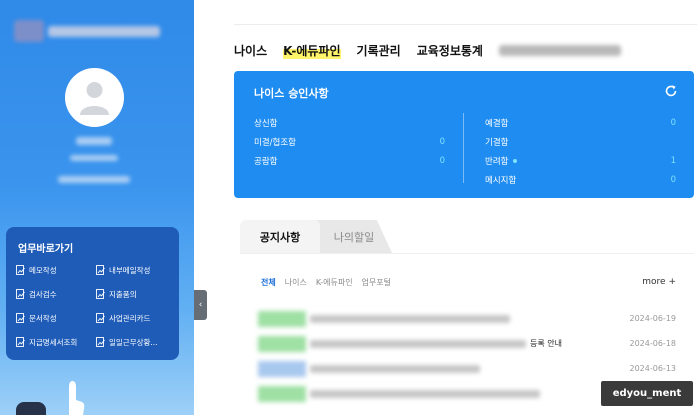 The image size is (697, 415). What do you see at coordinates (56, 318) in the screenshot?
I see `quick-link-document: 문서작성` at bounding box center [56, 318].